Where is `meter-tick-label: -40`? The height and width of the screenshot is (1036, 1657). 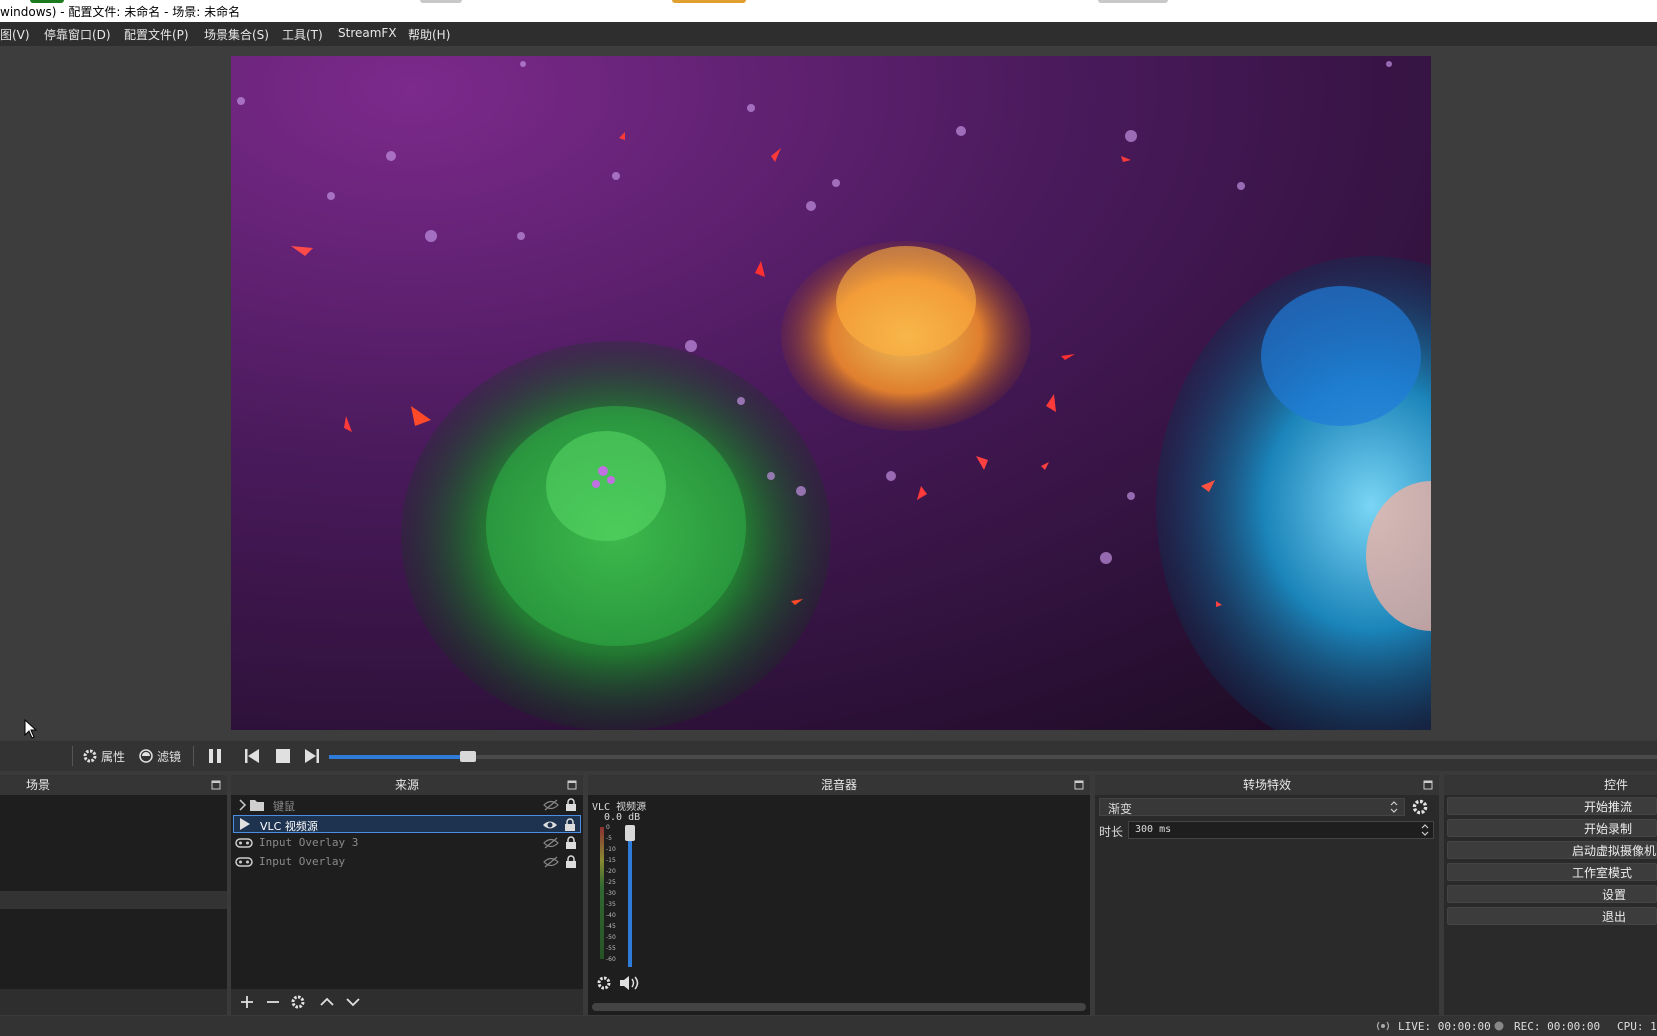 meter-tick-label: -40 is located at coordinates (611, 915).